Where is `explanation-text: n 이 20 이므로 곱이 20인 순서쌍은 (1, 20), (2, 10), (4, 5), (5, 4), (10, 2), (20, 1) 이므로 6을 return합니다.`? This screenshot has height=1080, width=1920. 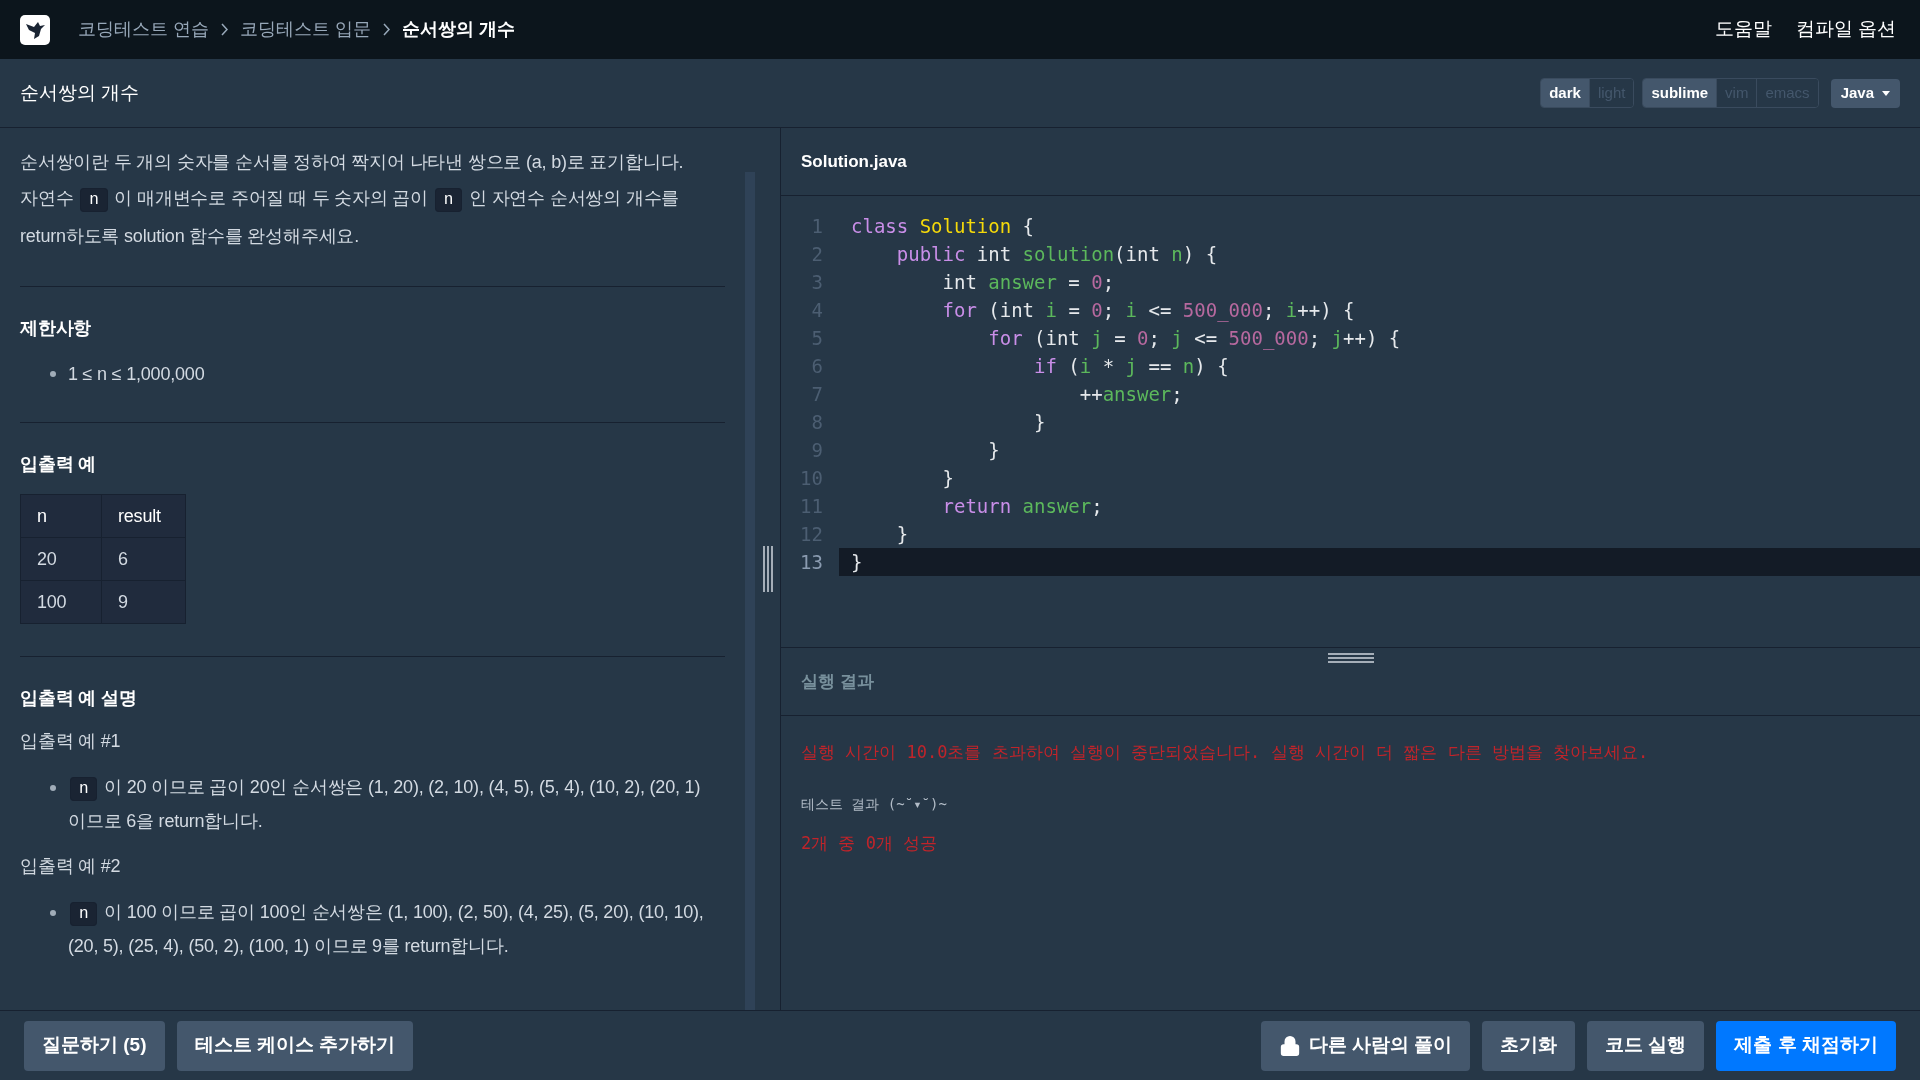 explanation-text: n 이 20 이므로 곱이 20인 순서쌍은 (1, 20), (2, 10), (4, 5), (5, 4), (10, 2), (20, 1) 이므로 6을 return합니다. is located at coordinates (385, 804).